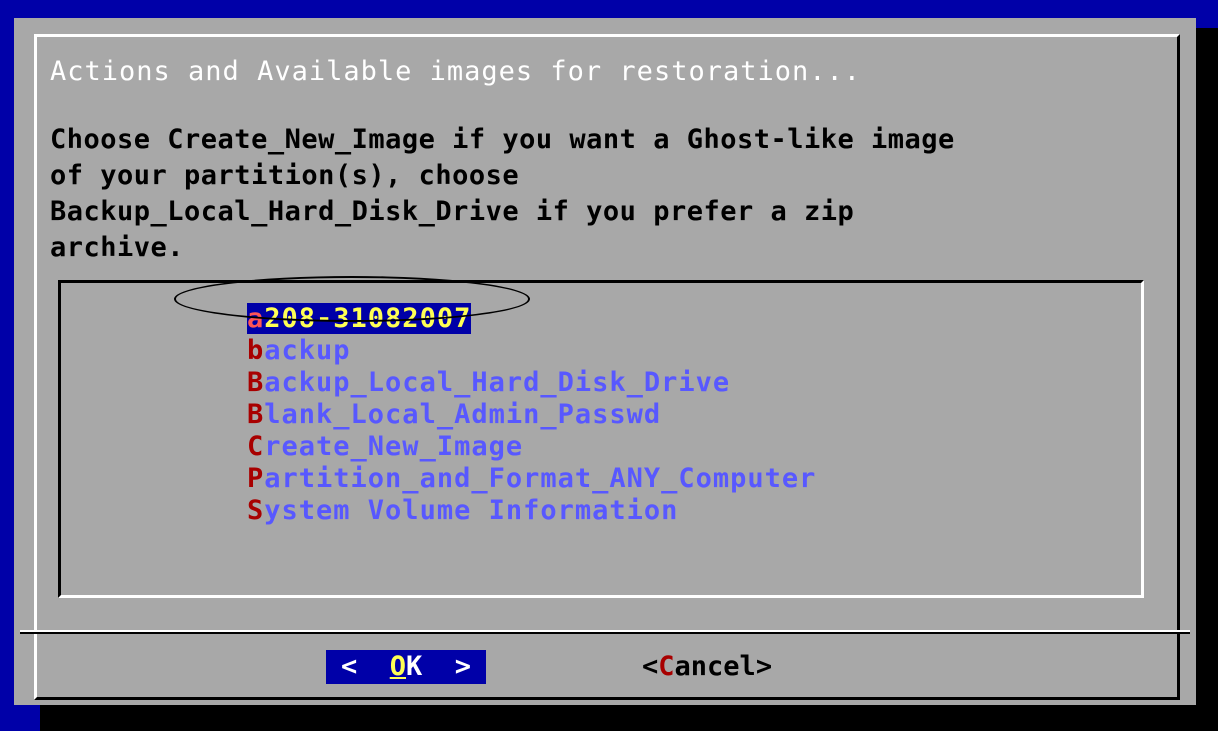 The width and height of the screenshot is (1218, 731). What do you see at coordinates (256, 478) in the screenshot?
I see `item-hotkey: P` at bounding box center [256, 478].